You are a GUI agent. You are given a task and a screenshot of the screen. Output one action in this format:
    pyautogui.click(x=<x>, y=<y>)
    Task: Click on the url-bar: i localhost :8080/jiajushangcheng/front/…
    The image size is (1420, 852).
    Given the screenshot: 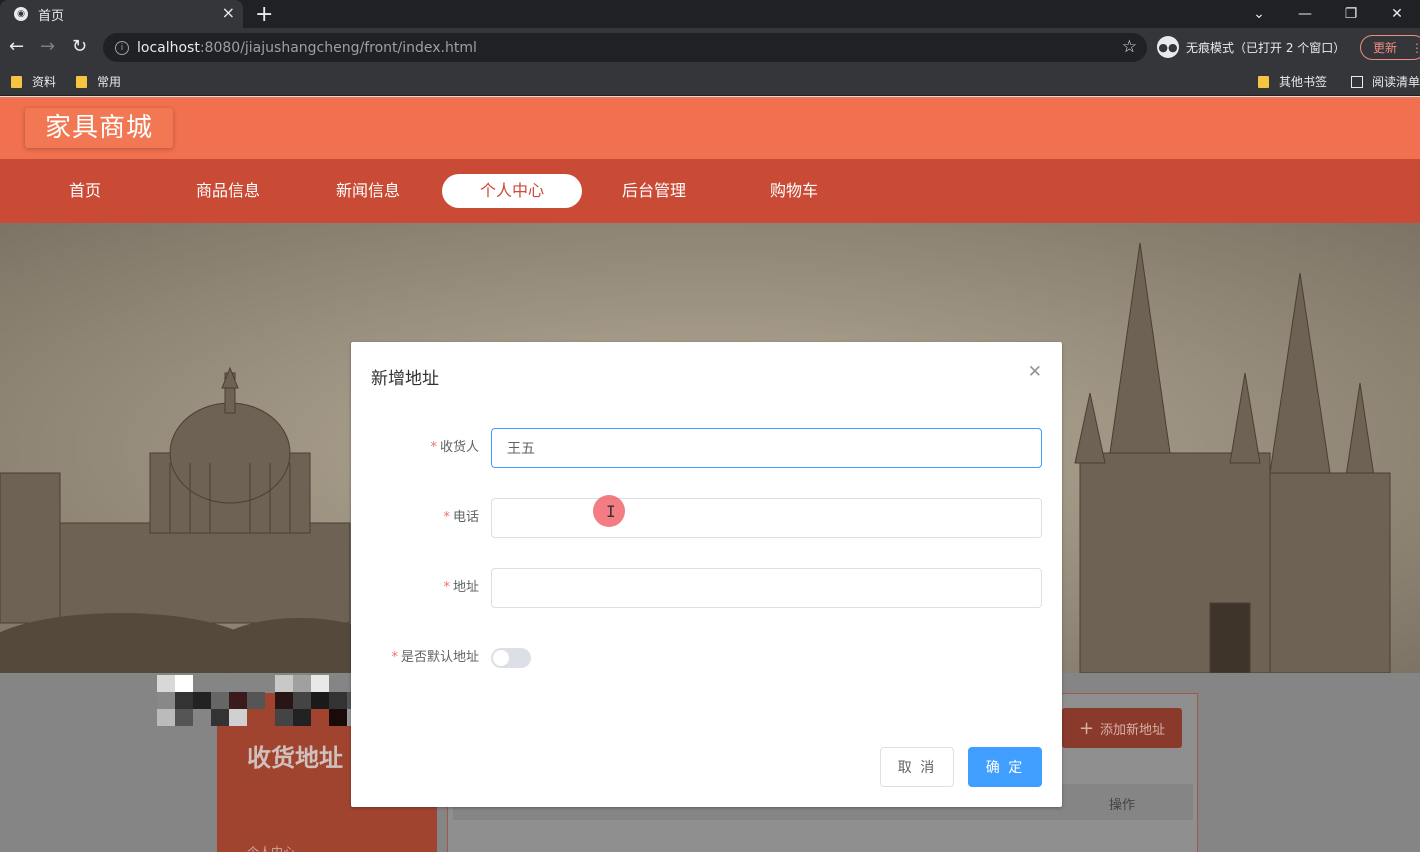 What is the action you would take?
    pyautogui.click(x=625, y=47)
    